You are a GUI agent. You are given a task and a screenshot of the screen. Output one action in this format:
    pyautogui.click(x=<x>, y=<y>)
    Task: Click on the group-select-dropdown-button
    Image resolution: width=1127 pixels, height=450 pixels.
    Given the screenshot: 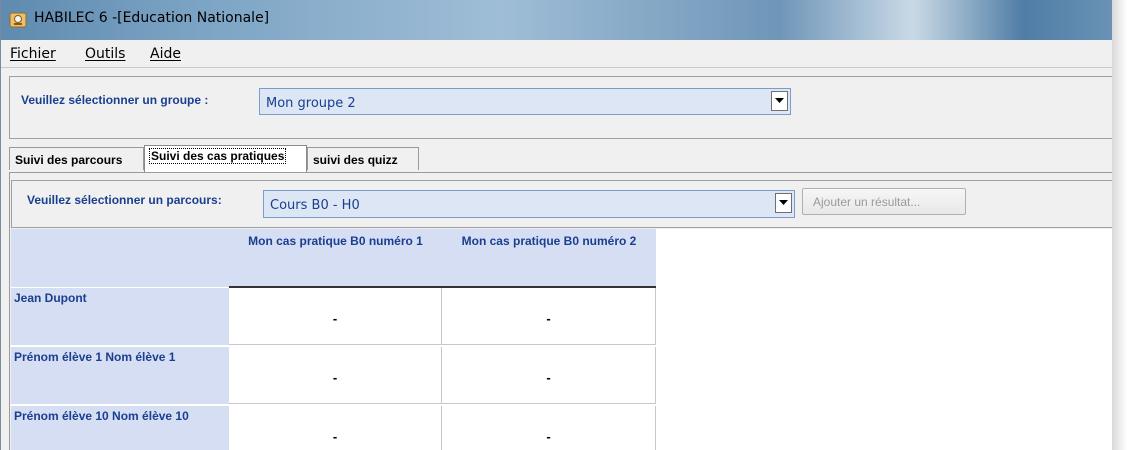 What is the action you would take?
    pyautogui.click(x=779, y=101)
    